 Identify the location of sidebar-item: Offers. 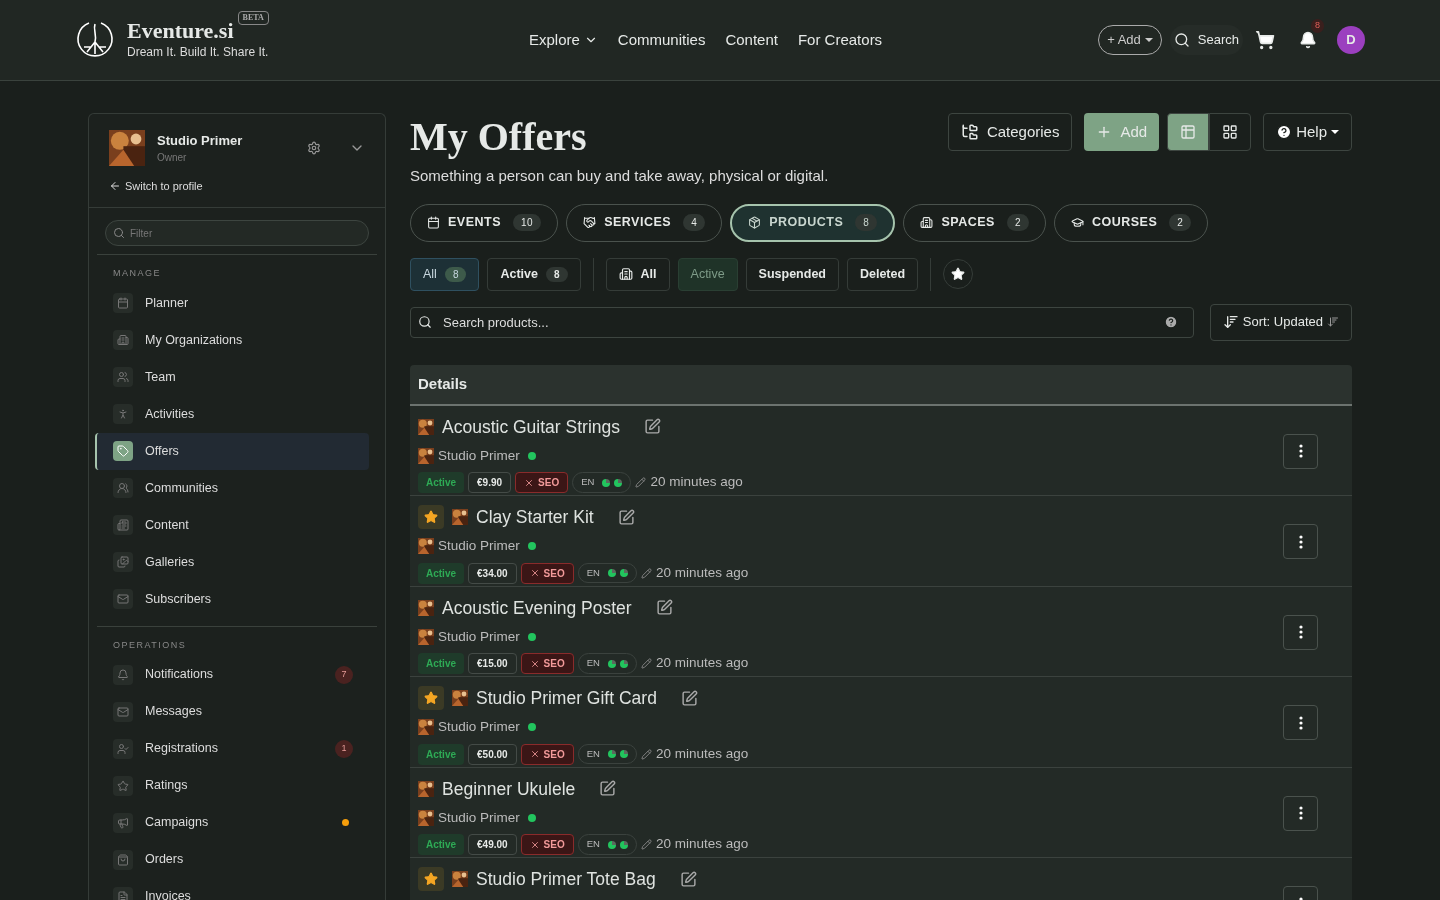
(232, 451).